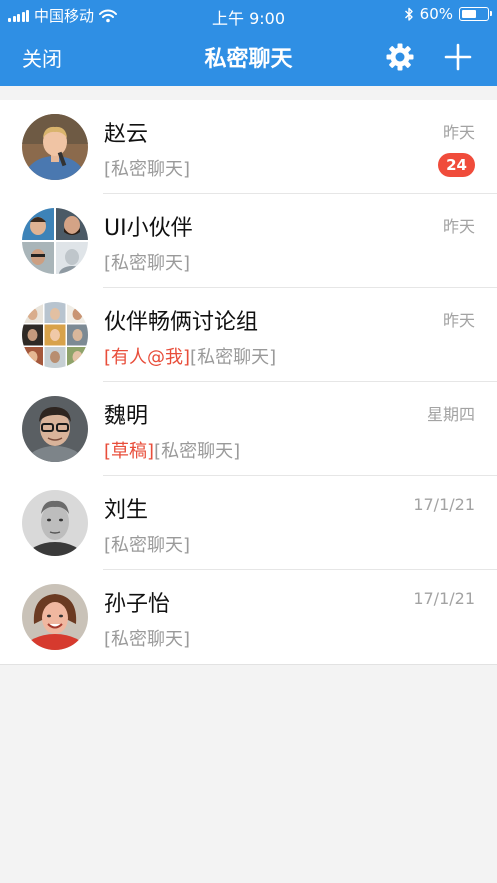  What do you see at coordinates (137, 604) in the screenshot?
I see `chat-name: 孙子怡` at bounding box center [137, 604].